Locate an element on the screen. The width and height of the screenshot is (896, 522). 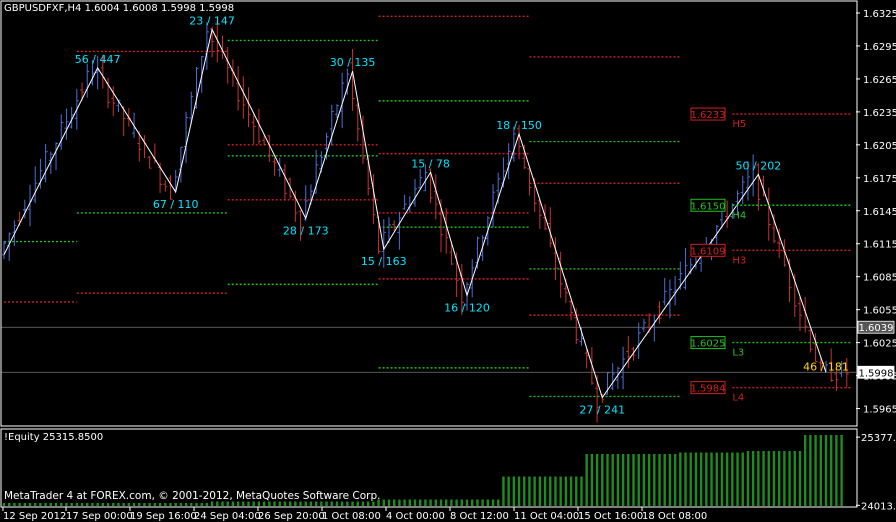
y-tick-label: 1.6055 is located at coordinates (879, 311).